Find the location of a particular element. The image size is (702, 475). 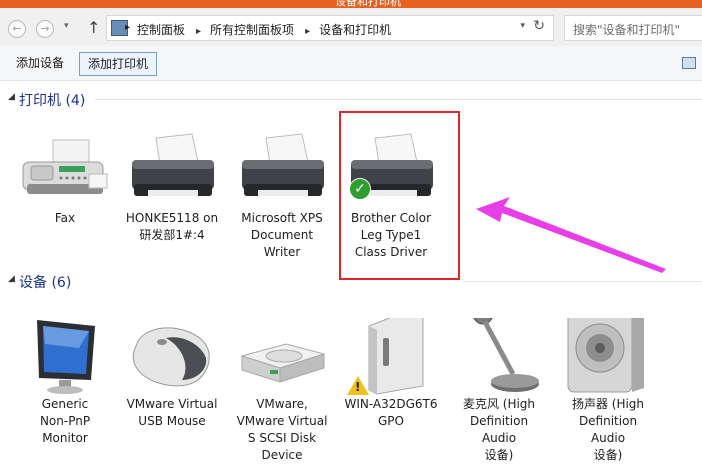

device-item-disk: VMware, VMware Virtual S SCSI Disk Device is located at coordinates (282, 391).